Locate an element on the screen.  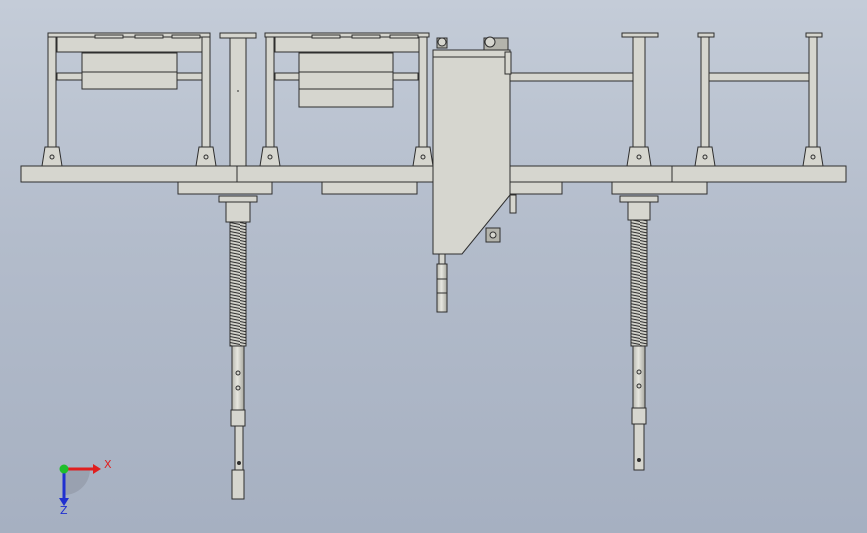
x-axis-label: X is located at coordinates (108, 464).